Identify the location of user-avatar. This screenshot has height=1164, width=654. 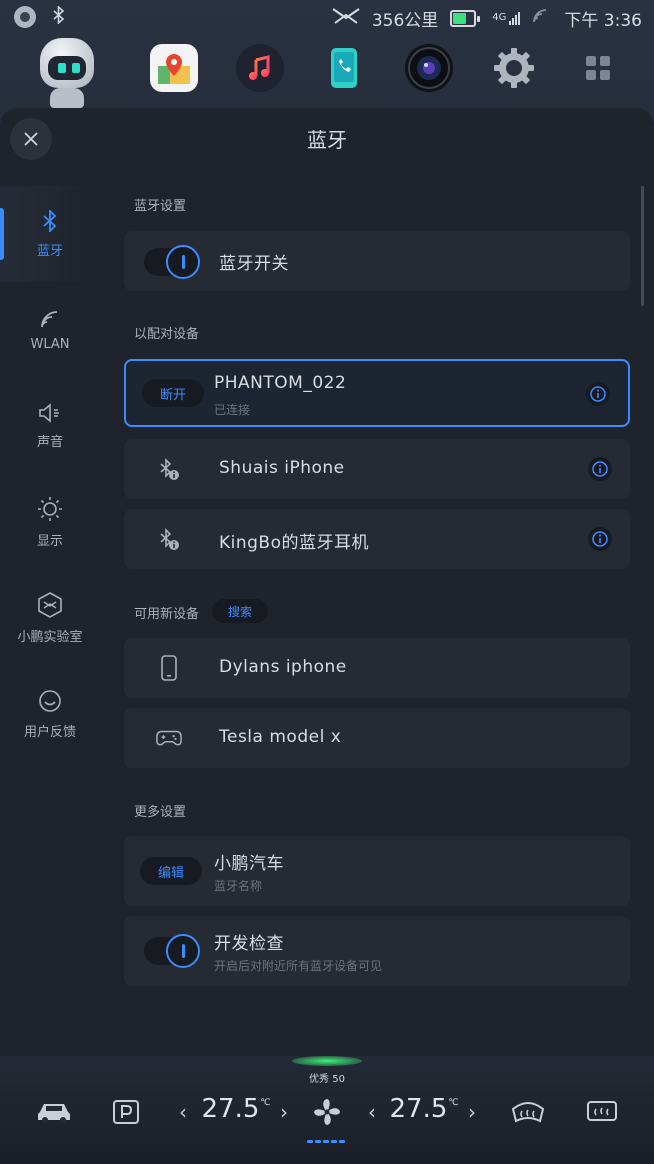
(25, 17).